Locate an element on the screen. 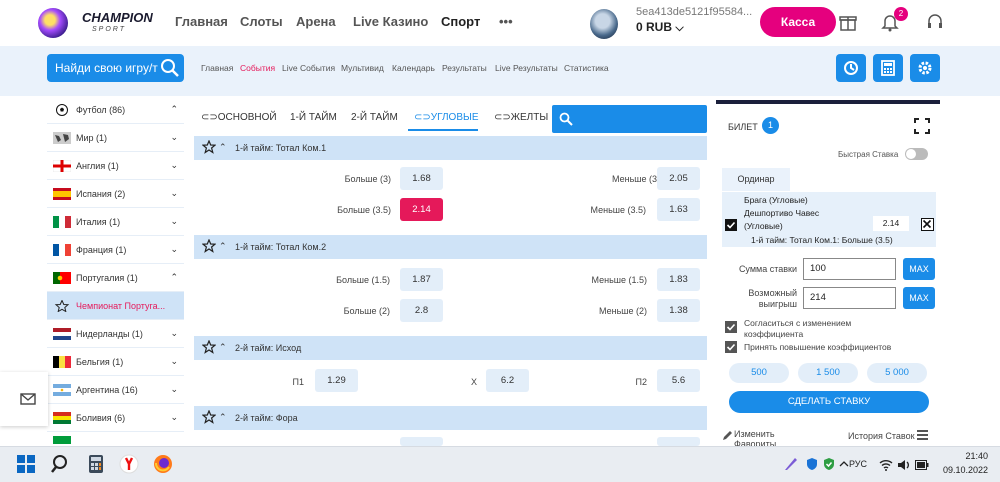 Image resolution: width=1000 pixels, height=482 pixels. pen-icon is located at coordinates (791, 464).